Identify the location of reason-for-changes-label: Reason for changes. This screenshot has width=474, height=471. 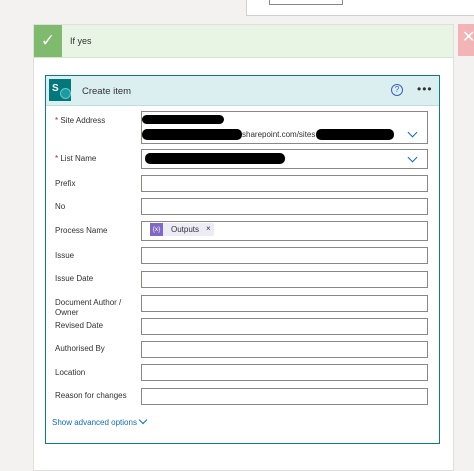
(91, 395).